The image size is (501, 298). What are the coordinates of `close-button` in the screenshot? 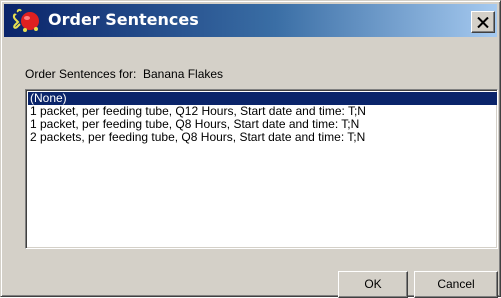 It's located at (483, 22).